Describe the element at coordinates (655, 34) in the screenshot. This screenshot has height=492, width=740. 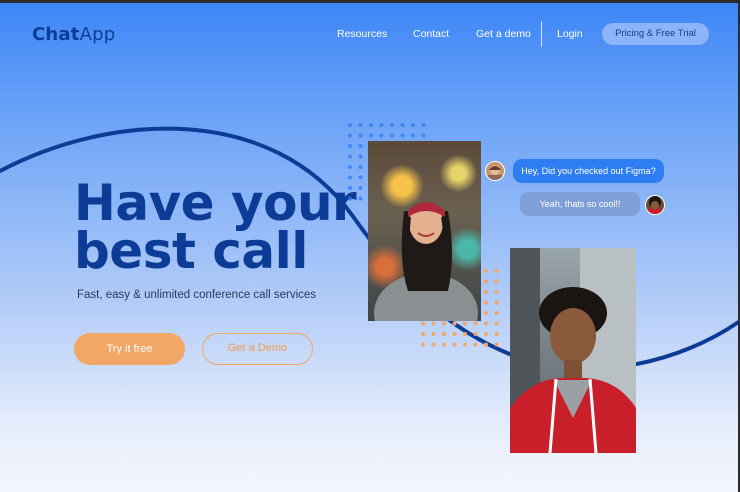
I see `pricing-trial-button: Pricing & Free Trial` at that location.